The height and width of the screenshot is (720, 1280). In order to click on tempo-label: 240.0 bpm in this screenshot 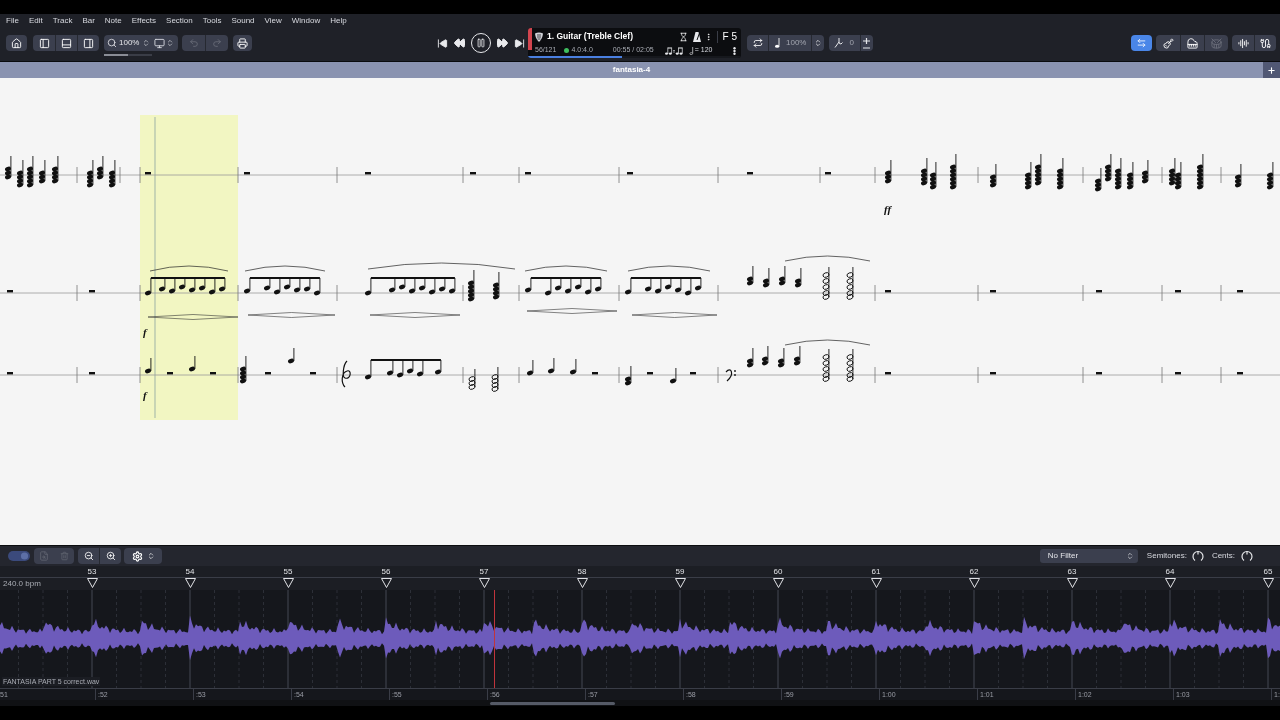, I will do `click(22, 584)`.